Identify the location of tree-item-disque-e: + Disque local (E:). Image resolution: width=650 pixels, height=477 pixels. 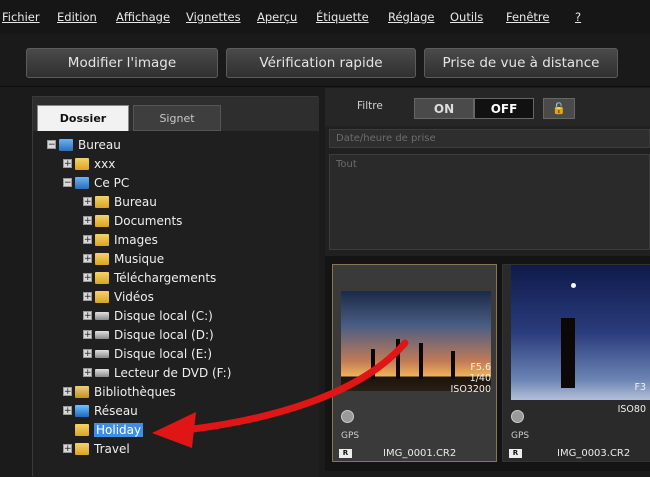
(147, 353).